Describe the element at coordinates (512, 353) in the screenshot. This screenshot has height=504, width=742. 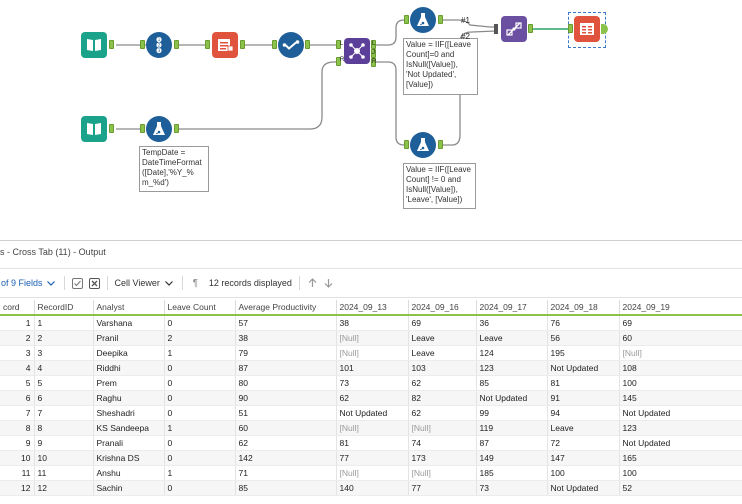
I see `table-cell: 124` at that location.